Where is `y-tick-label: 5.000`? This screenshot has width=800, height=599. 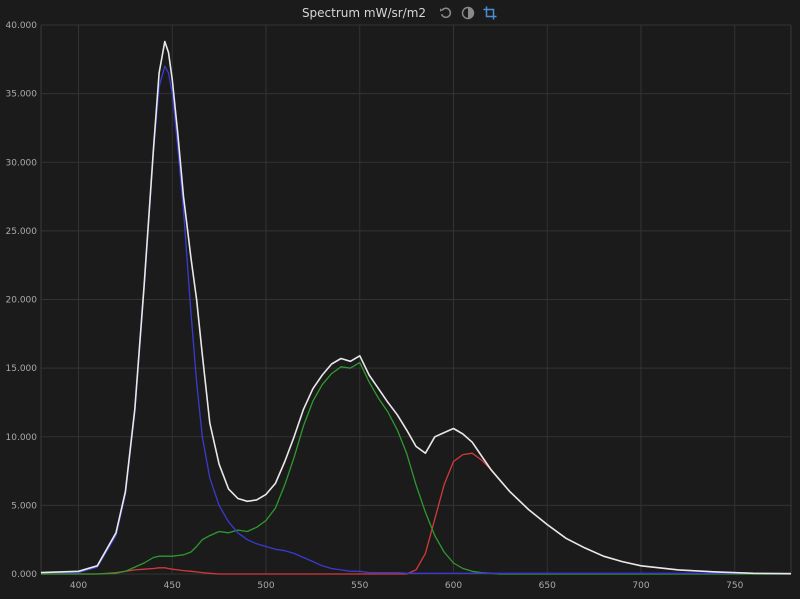 y-tick-label: 5.000 is located at coordinates (24, 506).